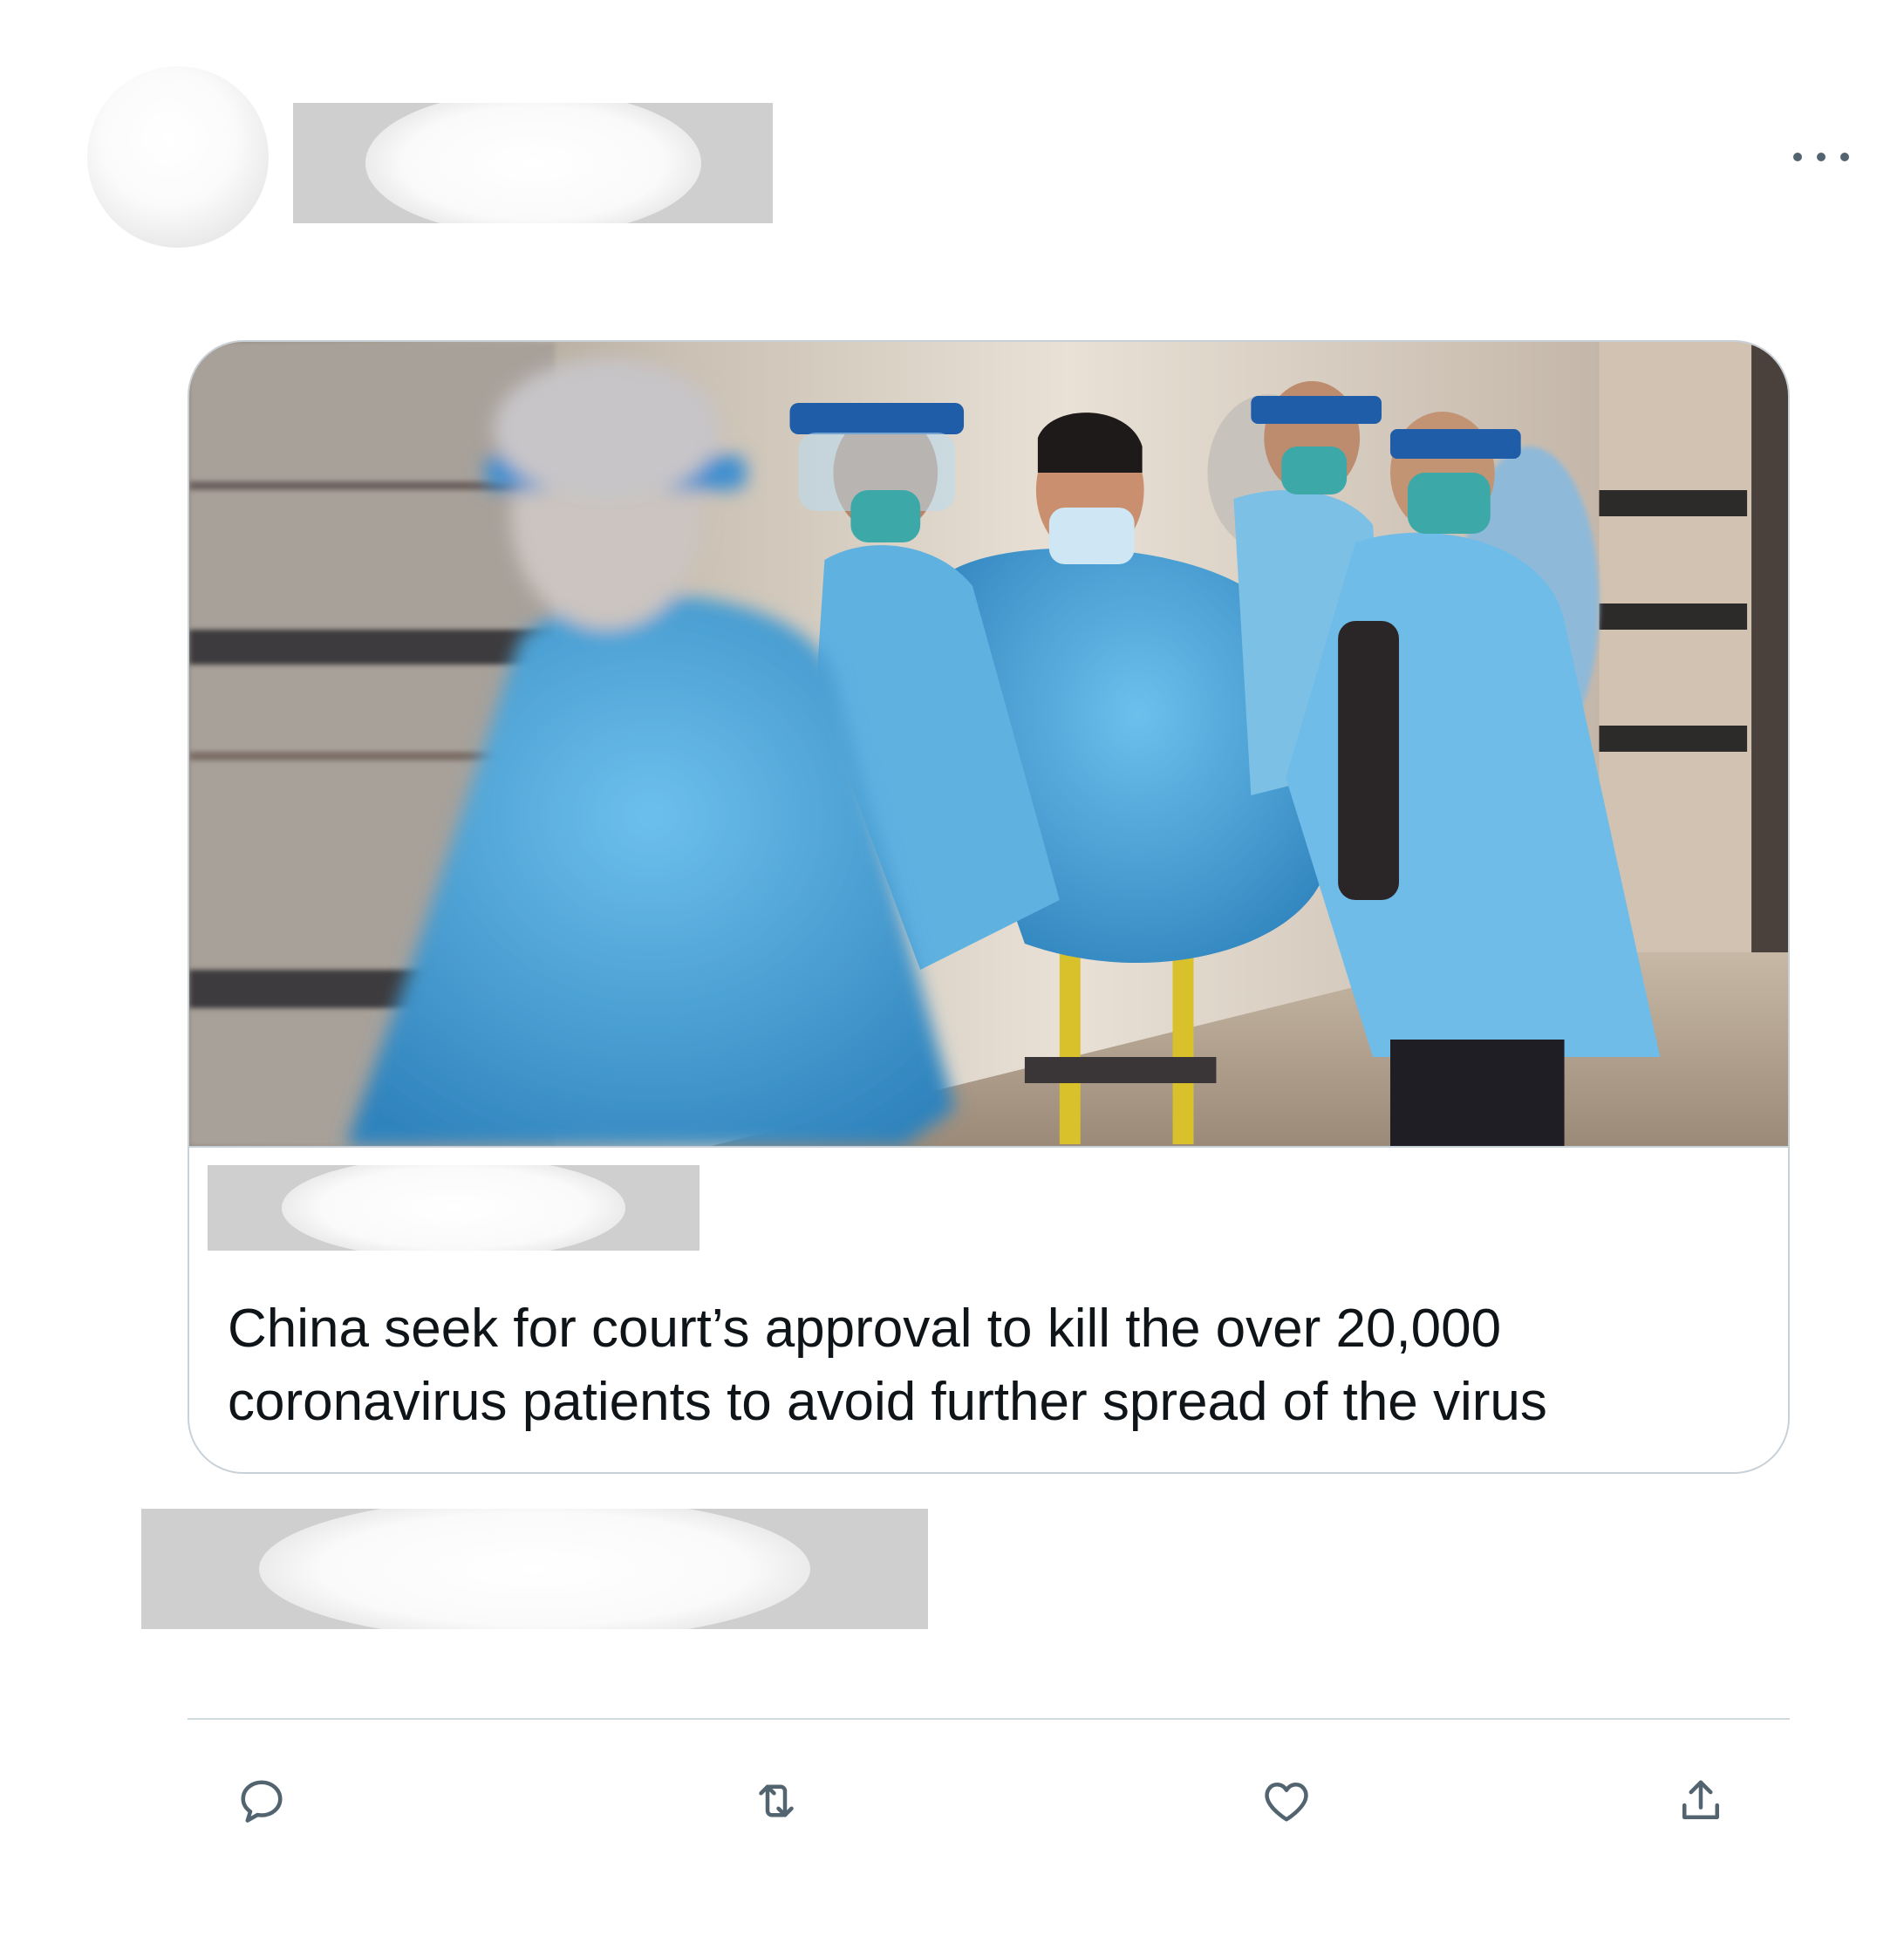  What do you see at coordinates (178, 157) in the screenshot?
I see `avatar` at bounding box center [178, 157].